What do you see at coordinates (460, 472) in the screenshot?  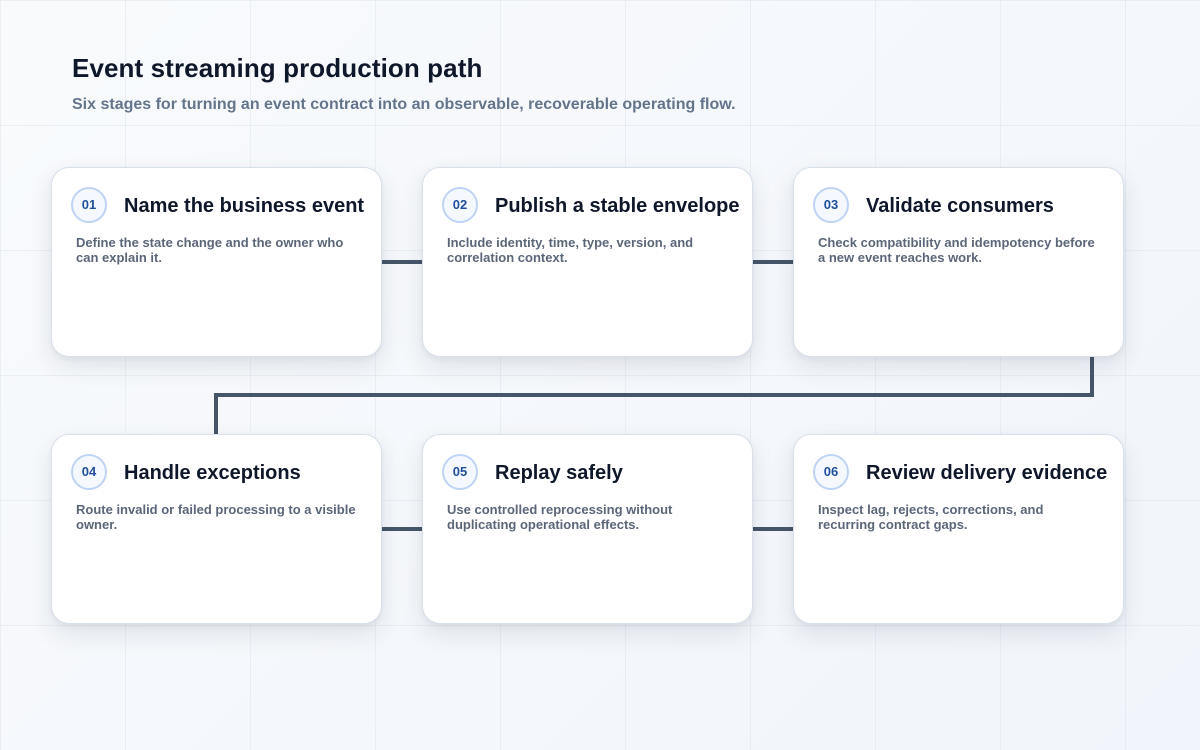 I see `stage-number-badge: 05` at bounding box center [460, 472].